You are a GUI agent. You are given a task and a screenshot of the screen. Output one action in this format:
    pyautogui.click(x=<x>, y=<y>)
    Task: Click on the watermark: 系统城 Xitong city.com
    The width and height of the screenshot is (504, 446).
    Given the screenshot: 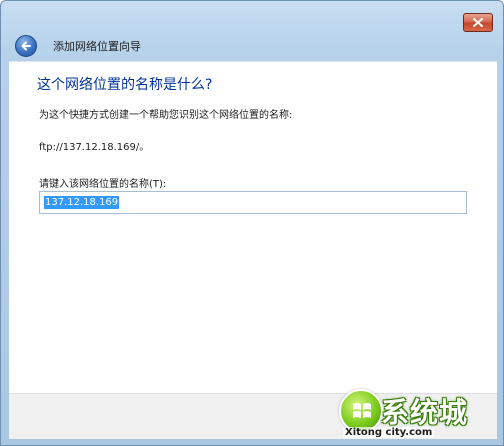 What is the action you would take?
    pyautogui.click(x=414, y=416)
    